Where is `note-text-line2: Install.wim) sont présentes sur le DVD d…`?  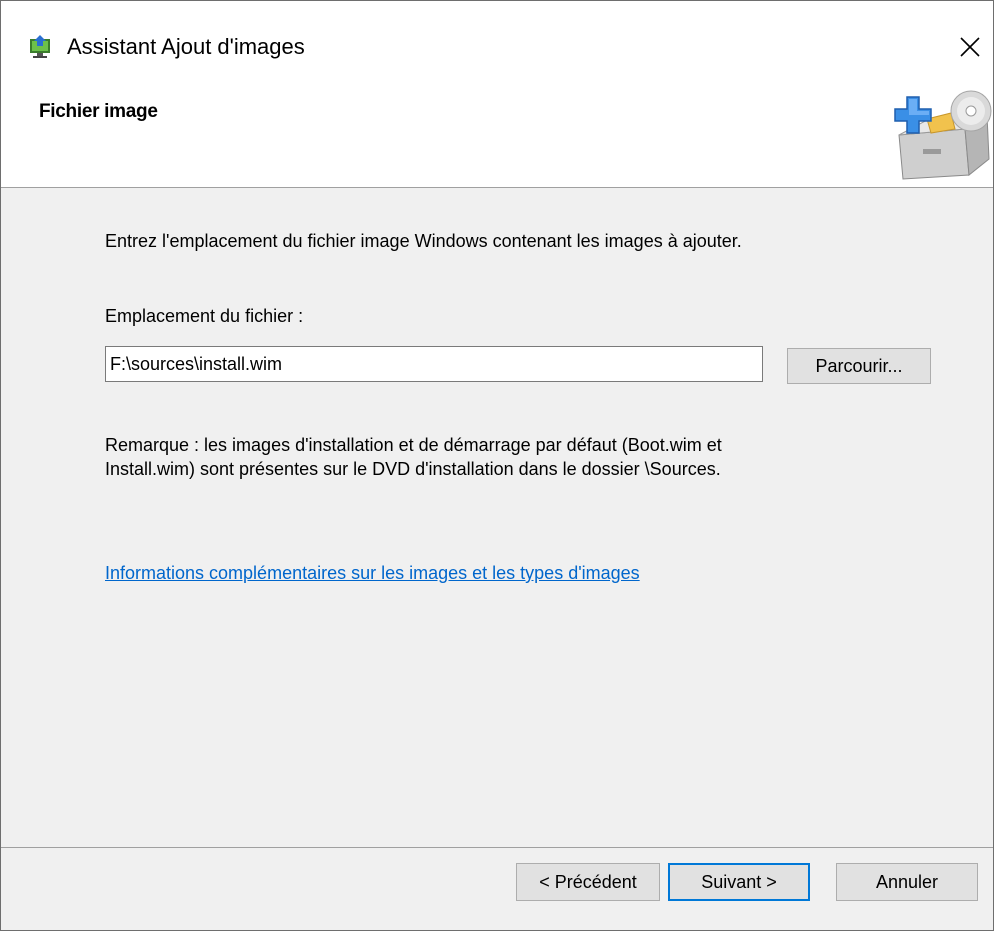
note-text-line2: Install.wim) sont présentes sur le DVD d… is located at coordinates (413, 469).